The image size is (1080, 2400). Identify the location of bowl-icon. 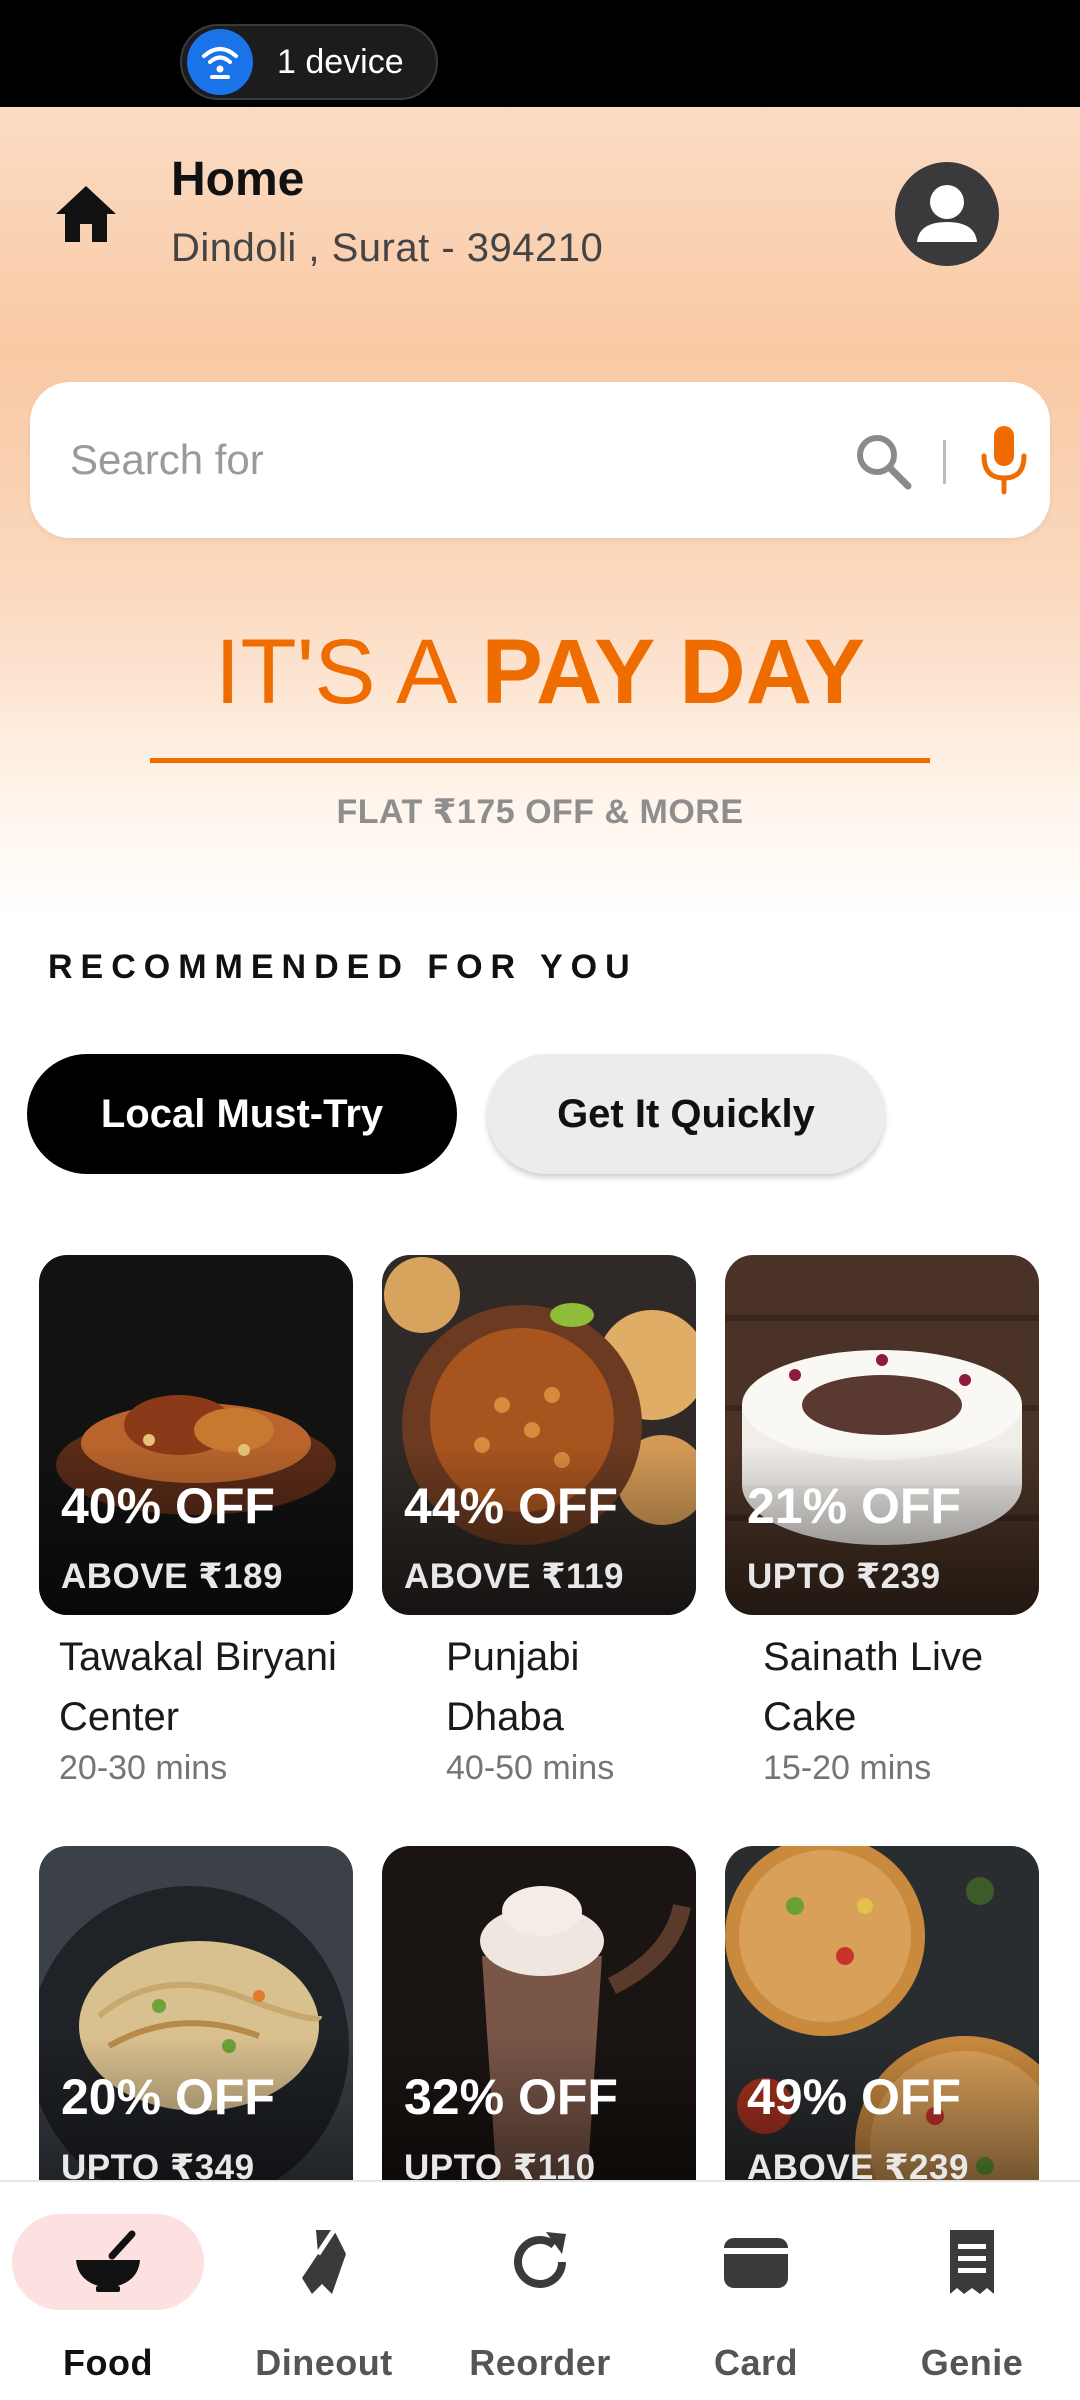
(108, 2261).